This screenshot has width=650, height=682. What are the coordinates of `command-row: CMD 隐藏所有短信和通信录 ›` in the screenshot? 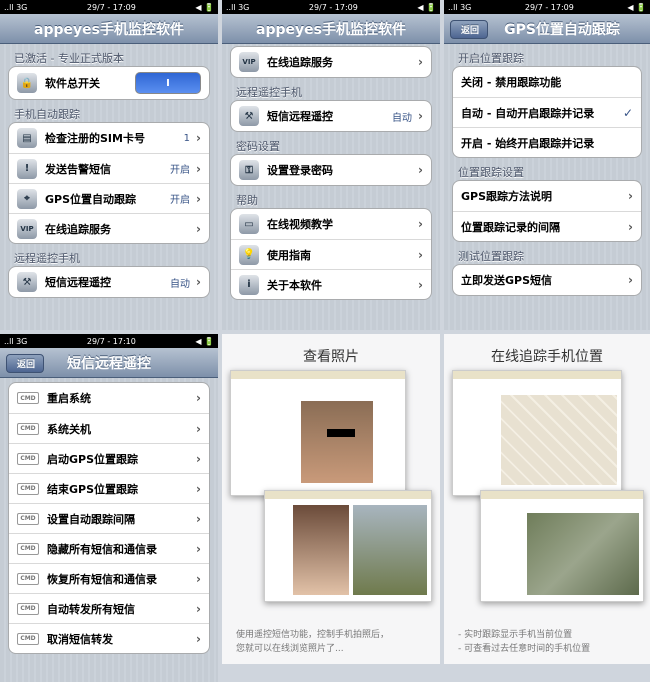 It's located at (109, 548).